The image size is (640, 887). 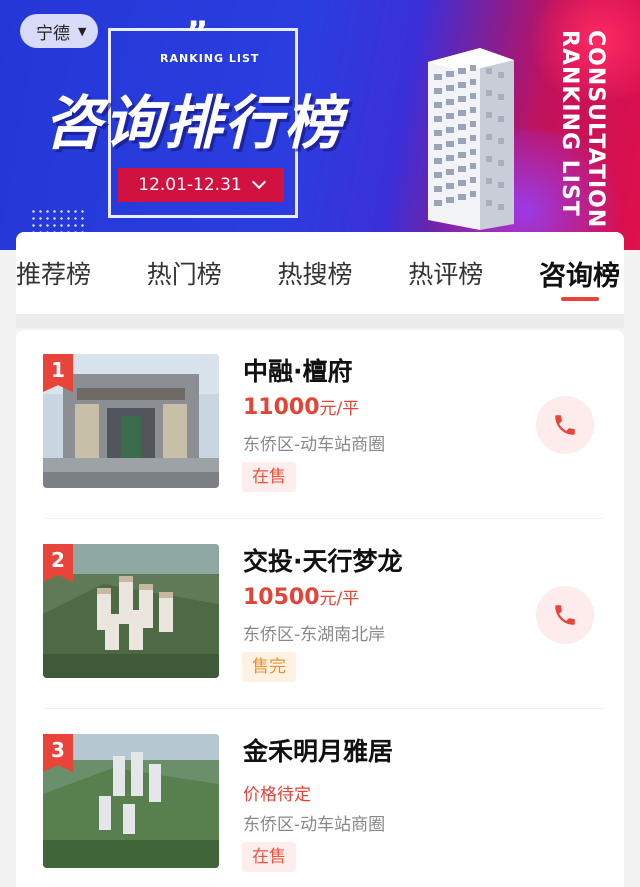 What do you see at coordinates (281, 597) in the screenshot?
I see `price-value: 10500` at bounding box center [281, 597].